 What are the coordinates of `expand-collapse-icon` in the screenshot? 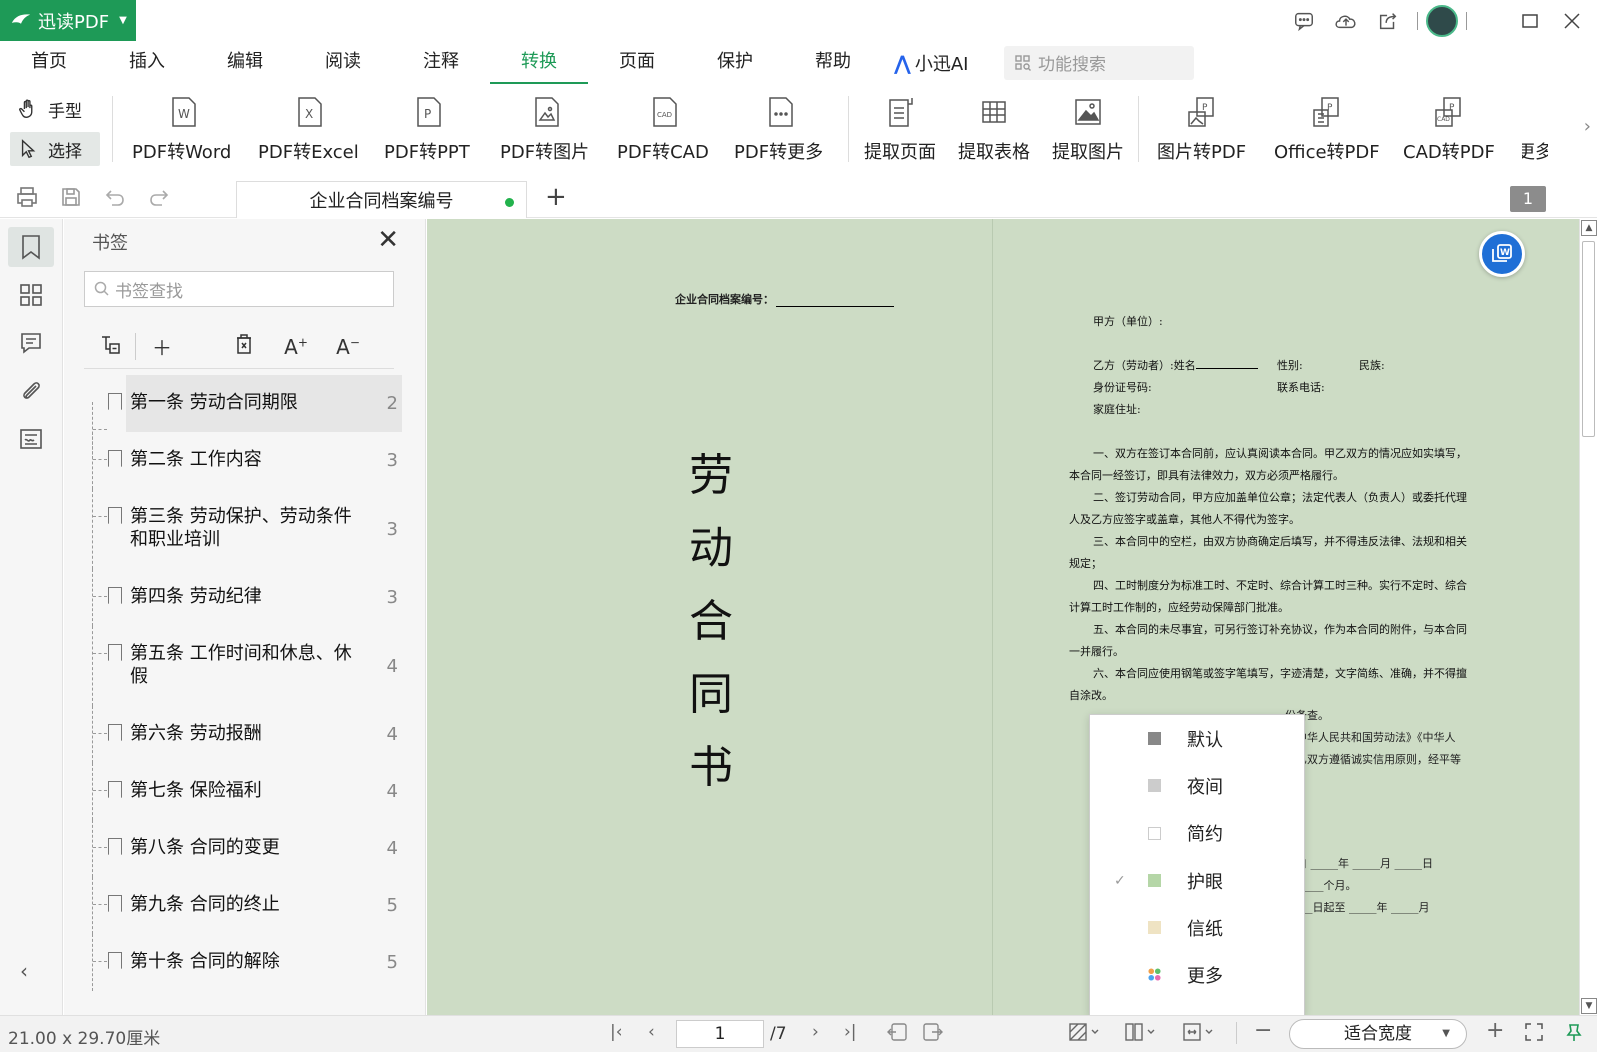 It's located at (110, 346).